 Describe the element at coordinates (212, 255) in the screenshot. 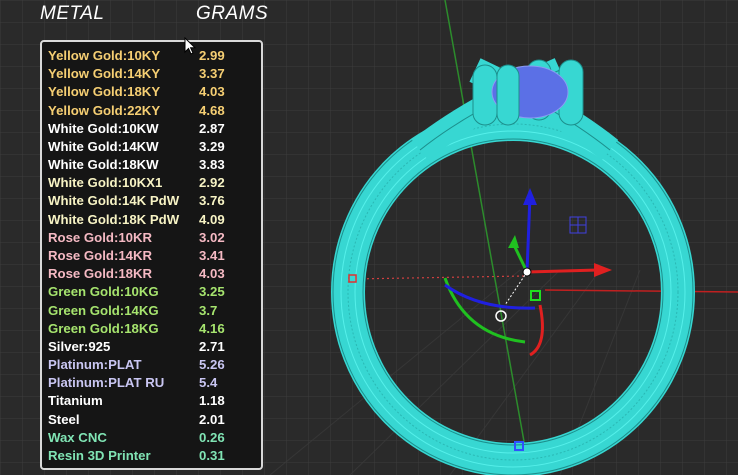

I see `metal-grams: 3.41` at that location.